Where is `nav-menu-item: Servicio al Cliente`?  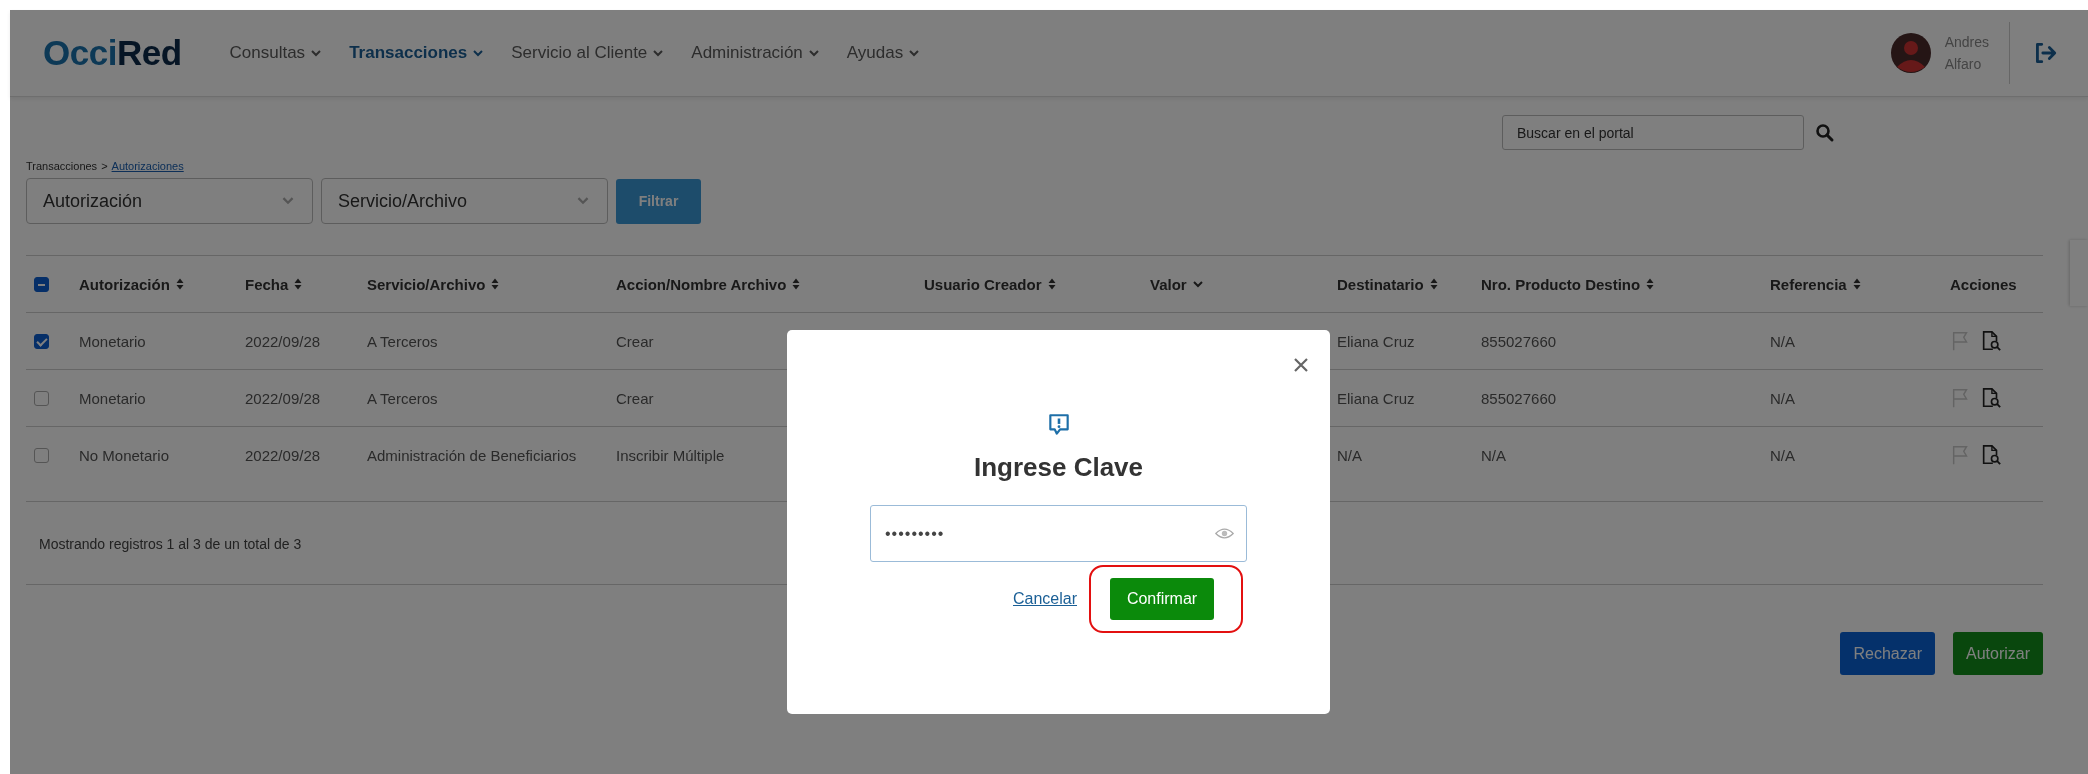 nav-menu-item: Servicio al Cliente is located at coordinates (587, 53).